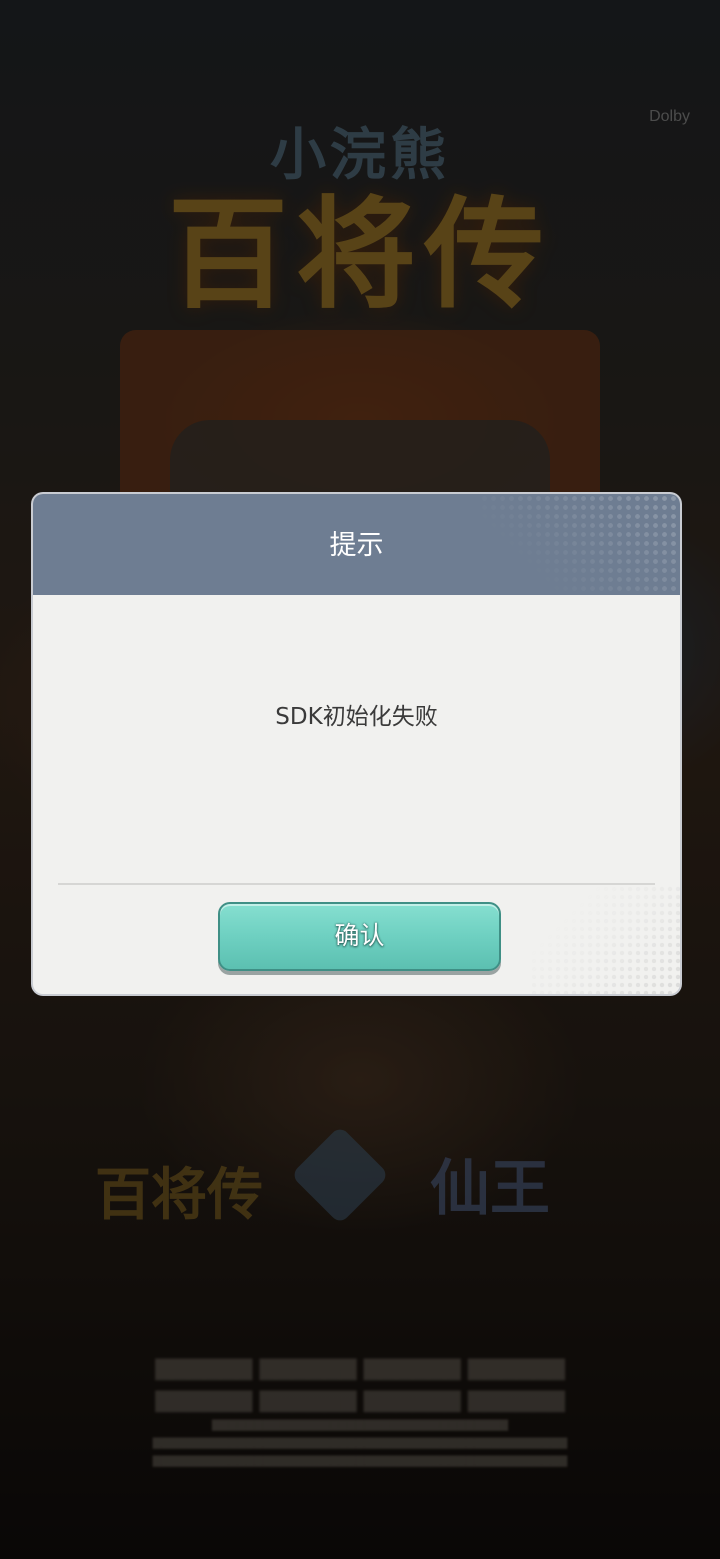 This screenshot has width=720, height=1559. I want to click on dialog-header: 提示, so click(356, 544).